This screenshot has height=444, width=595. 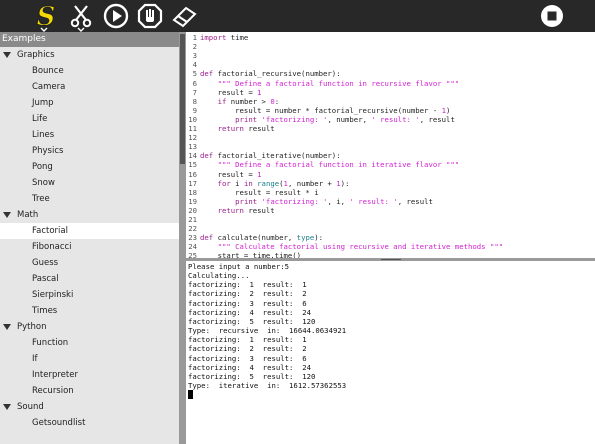 What do you see at coordinates (390, 183) in the screenshot?
I see `code-line: 17 for i in range(1, number + 1):` at bounding box center [390, 183].